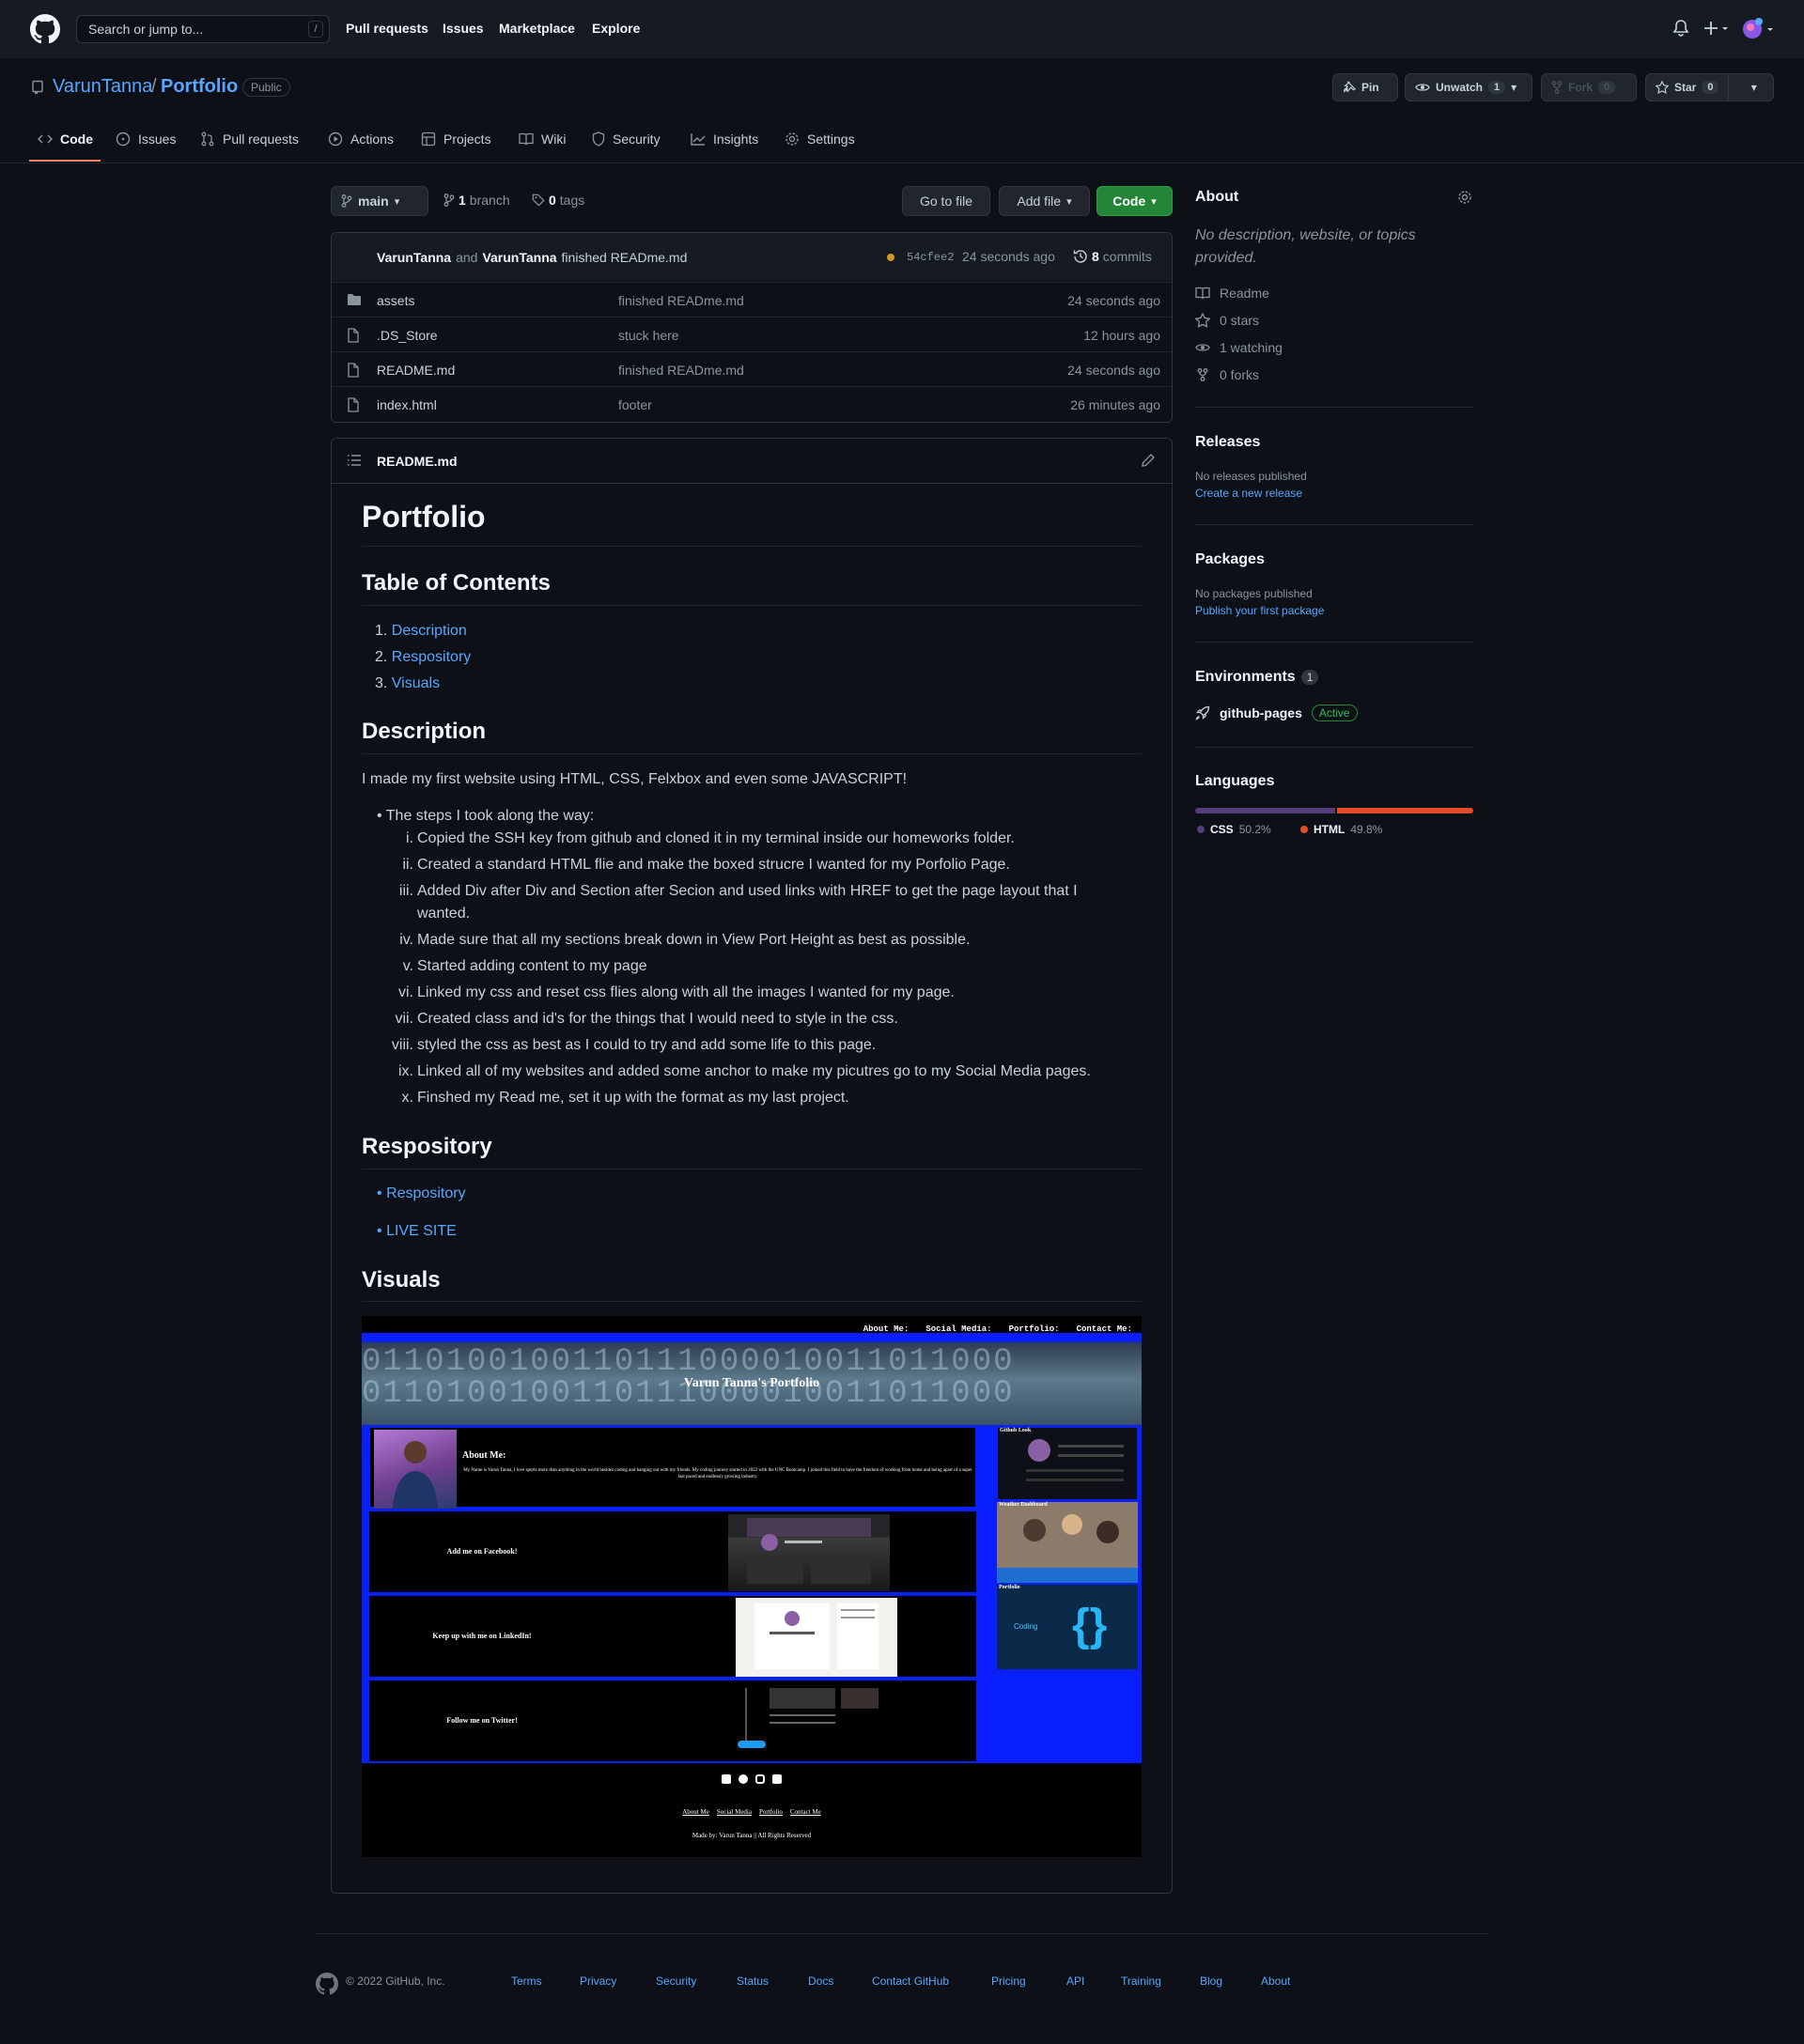 The image size is (1804, 2044). Describe the element at coordinates (407, 335) in the screenshot. I see `file-name: .DS_Store` at that location.